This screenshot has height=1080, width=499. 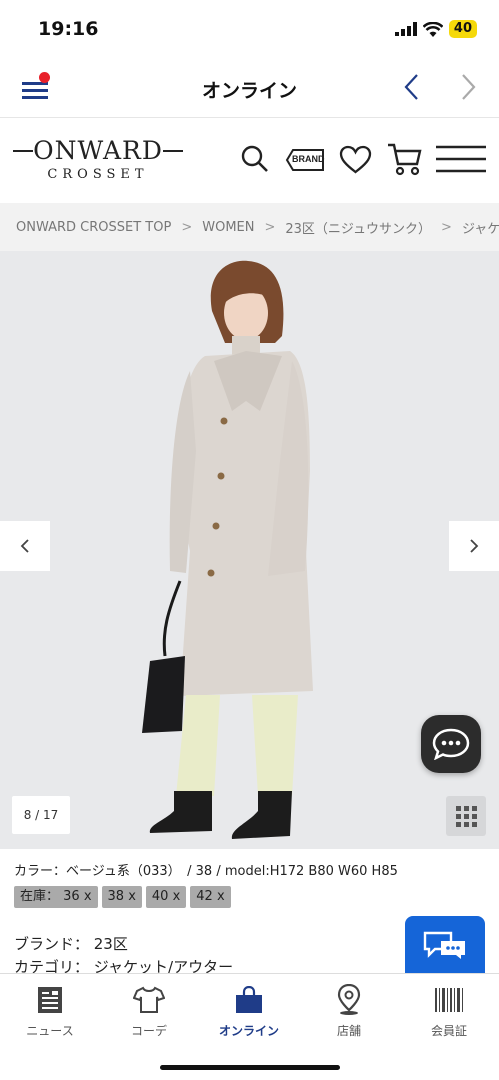 What do you see at coordinates (50, 1031) in the screenshot?
I see `tab-news-label: ニュース` at bounding box center [50, 1031].